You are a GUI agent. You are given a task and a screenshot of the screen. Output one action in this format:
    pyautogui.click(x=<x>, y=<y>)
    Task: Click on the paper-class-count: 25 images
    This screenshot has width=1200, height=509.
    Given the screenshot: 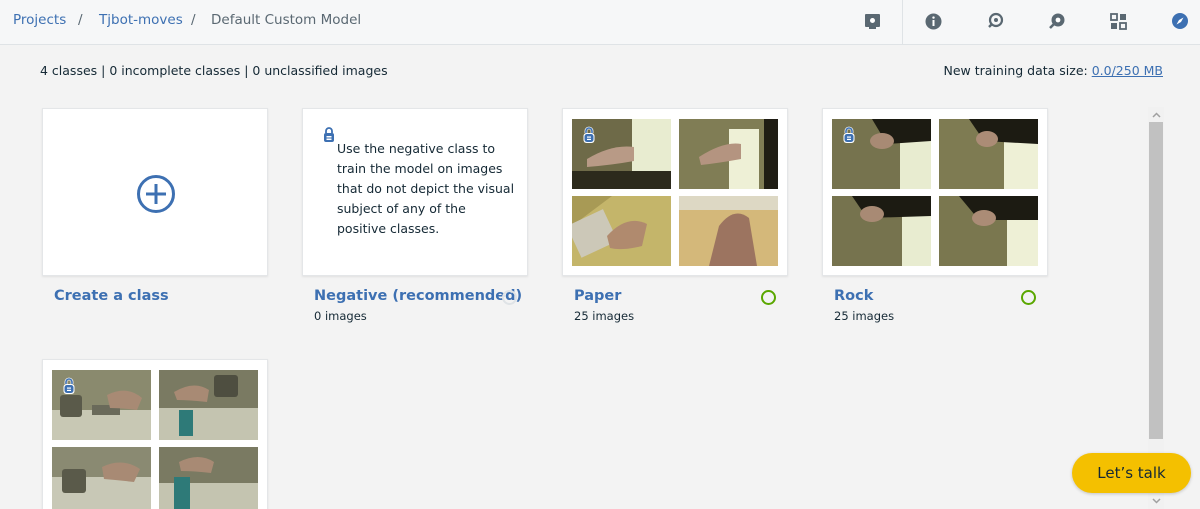 What is the action you would take?
    pyautogui.click(x=604, y=316)
    